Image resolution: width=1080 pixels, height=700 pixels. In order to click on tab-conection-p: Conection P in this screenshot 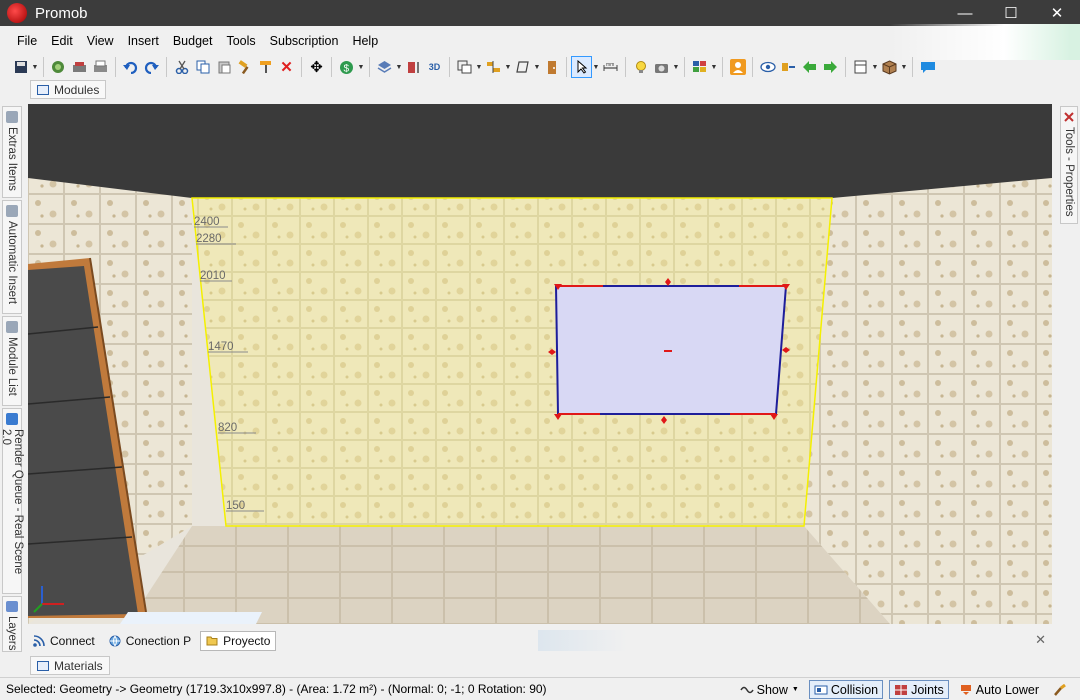, I will do `click(150, 641)`.